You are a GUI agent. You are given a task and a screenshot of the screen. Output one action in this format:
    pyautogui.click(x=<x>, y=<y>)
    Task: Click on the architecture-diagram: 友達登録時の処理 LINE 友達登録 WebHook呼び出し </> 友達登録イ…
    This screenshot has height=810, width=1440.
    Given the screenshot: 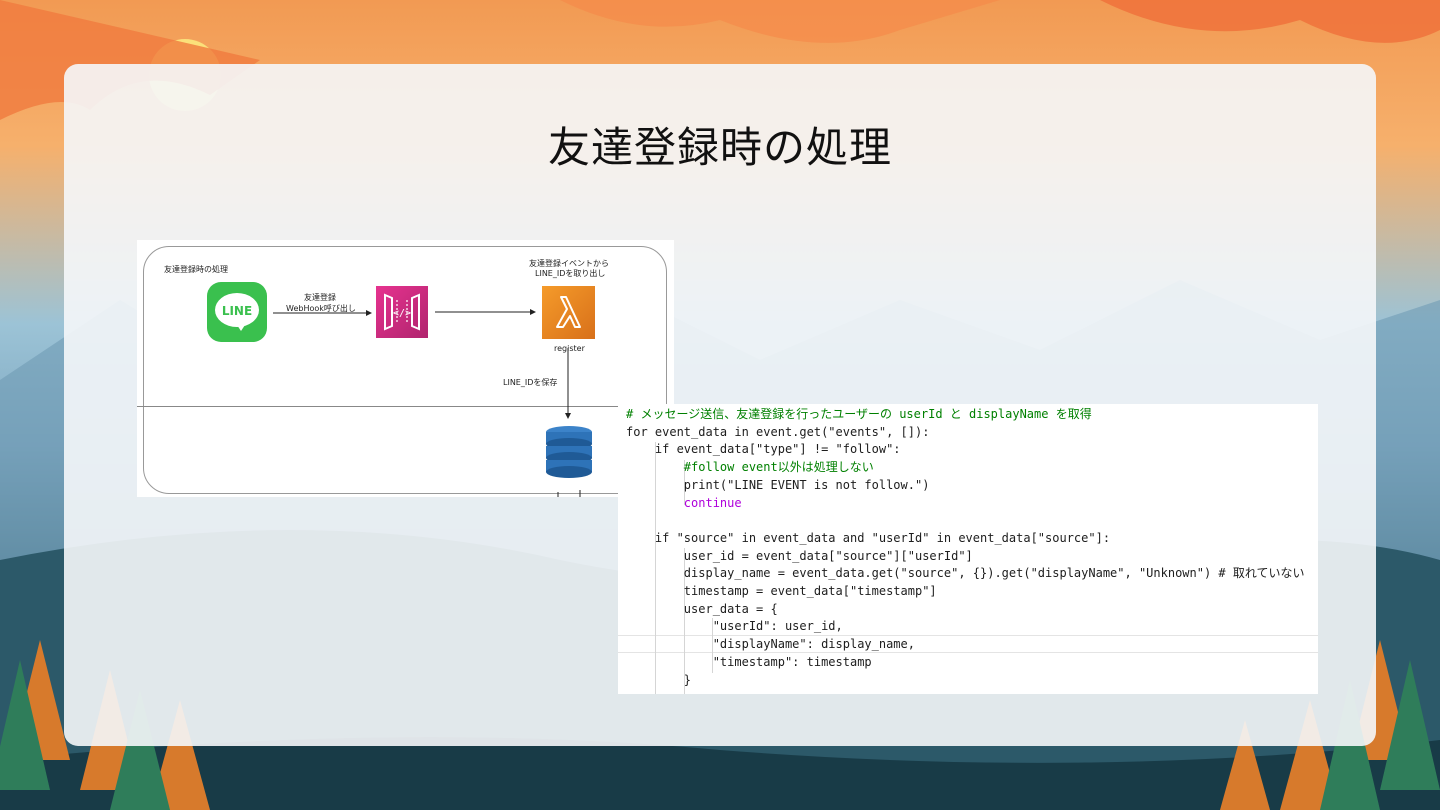 What is the action you would take?
    pyautogui.click(x=405, y=368)
    